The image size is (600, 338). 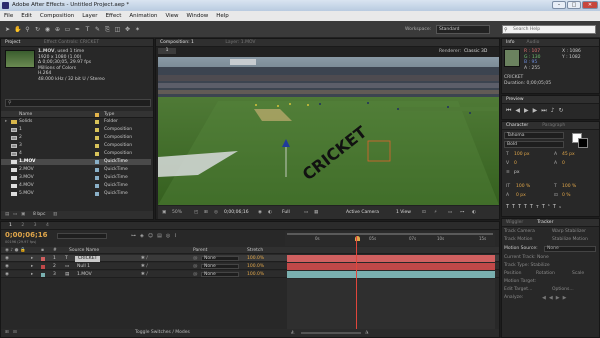 What do you see at coordinates (545, 274) in the screenshot?
I see `rotation-checkbox: Rotation` at bounding box center [545, 274].